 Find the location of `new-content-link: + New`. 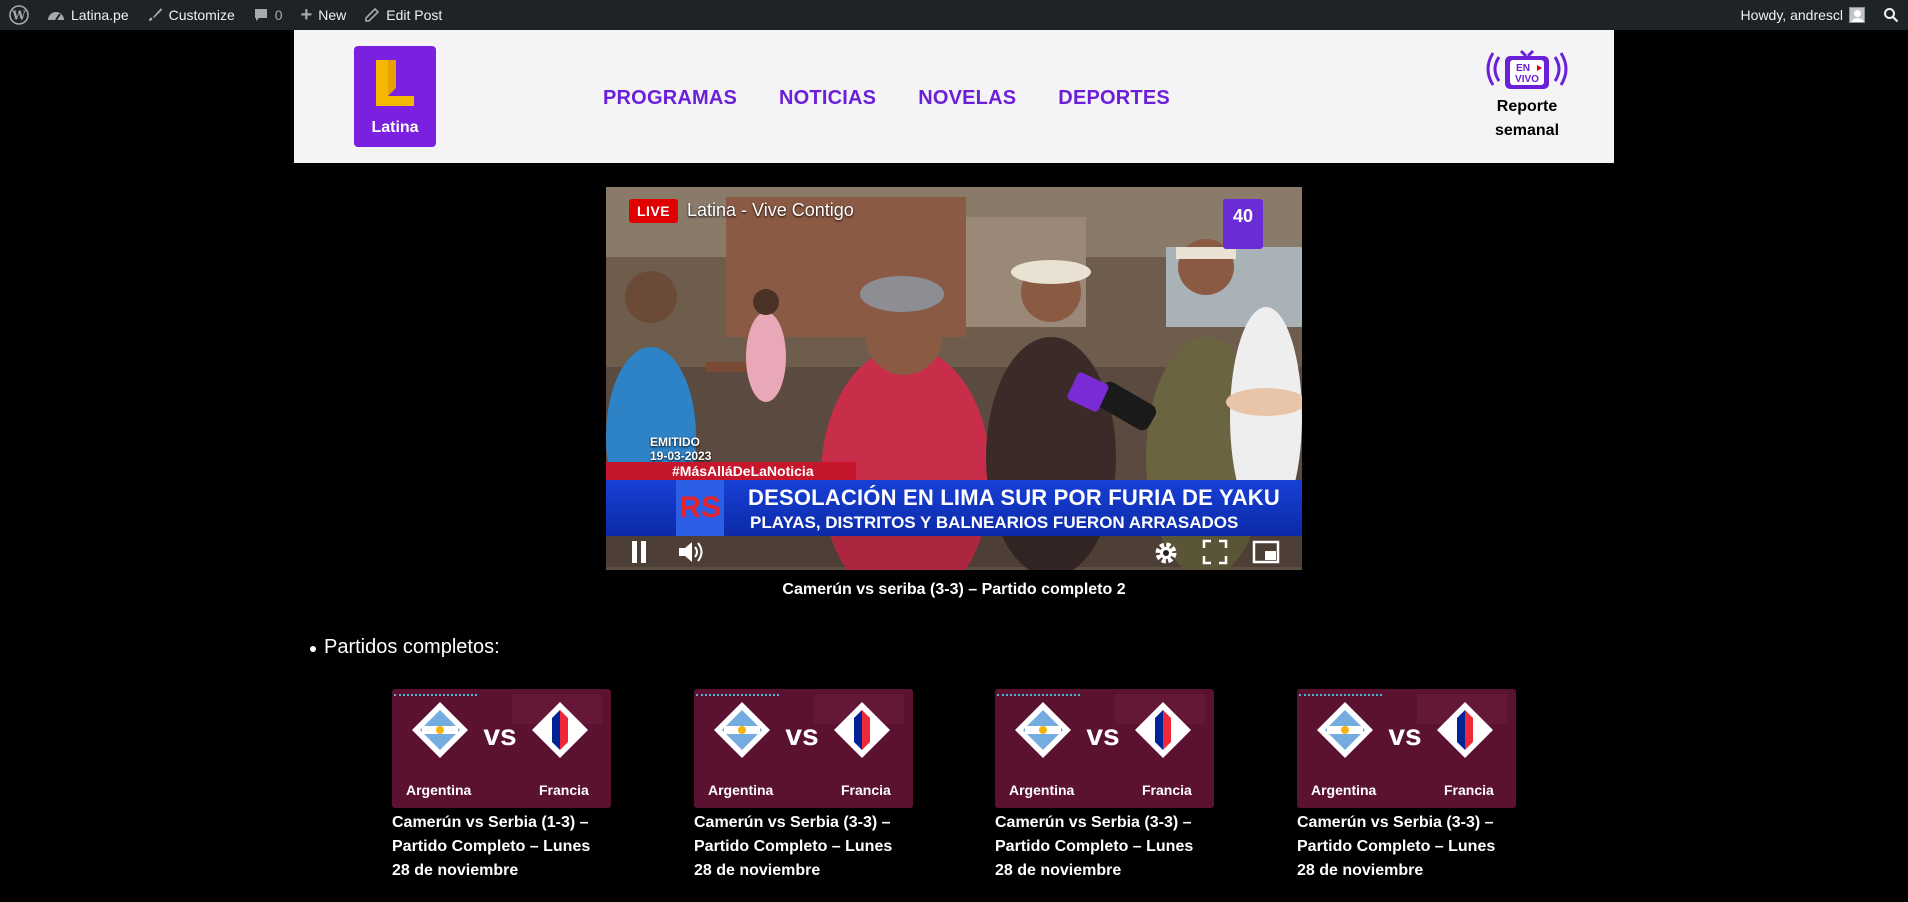

new-content-link: + New is located at coordinates (324, 15).